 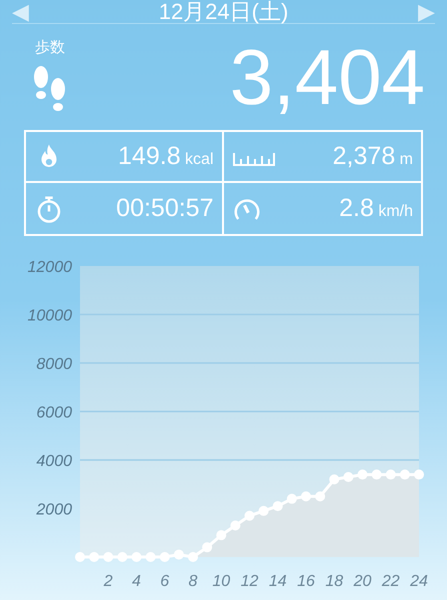 What do you see at coordinates (108, 581) in the screenshot?
I see `x-axis-label: 2` at bounding box center [108, 581].